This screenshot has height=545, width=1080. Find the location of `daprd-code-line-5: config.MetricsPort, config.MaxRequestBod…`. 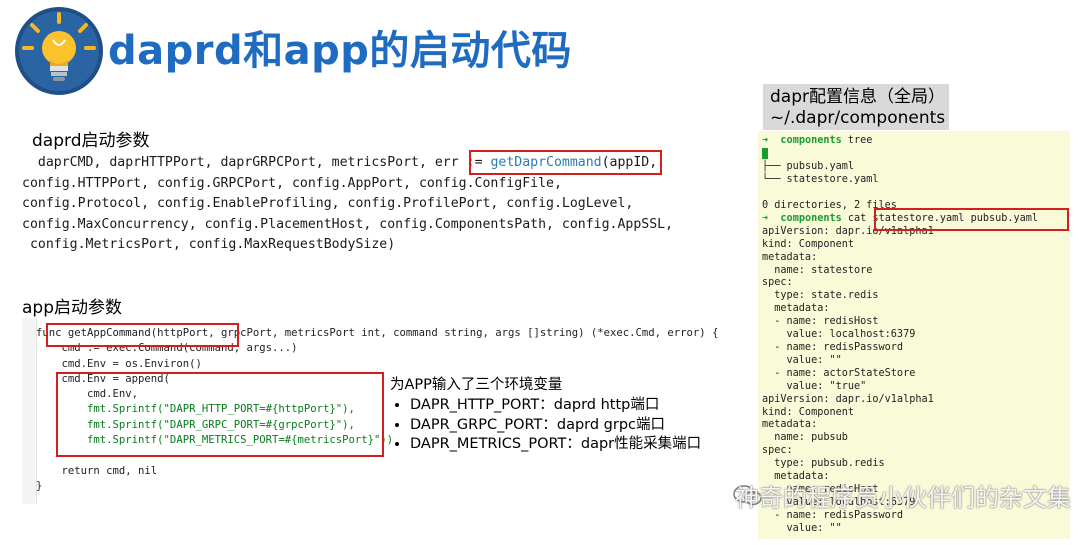

daprd-code-line-5: config.MetricsPort, config.MaxRequestBod… is located at coordinates (209, 244).